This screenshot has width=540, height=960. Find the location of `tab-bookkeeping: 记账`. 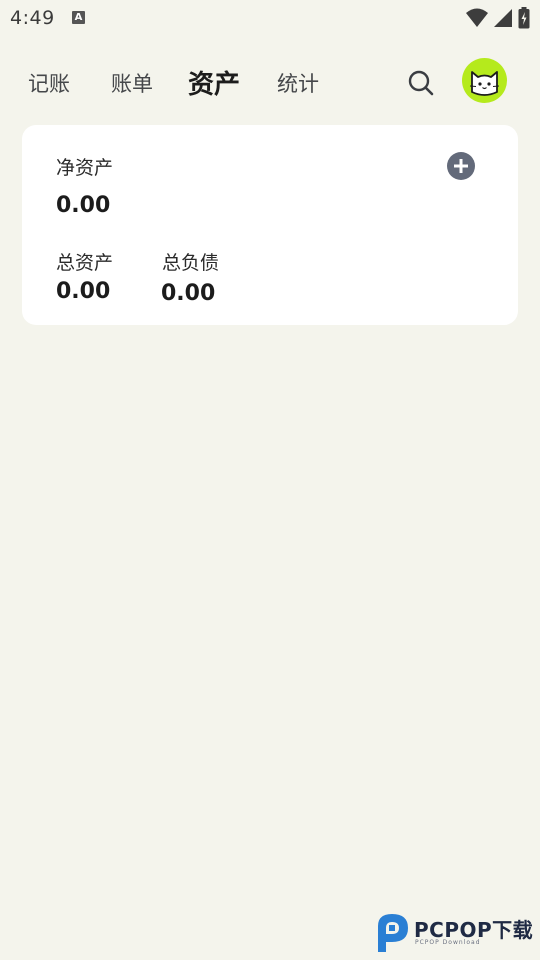

tab-bookkeeping: 记账 is located at coordinates (49, 83).